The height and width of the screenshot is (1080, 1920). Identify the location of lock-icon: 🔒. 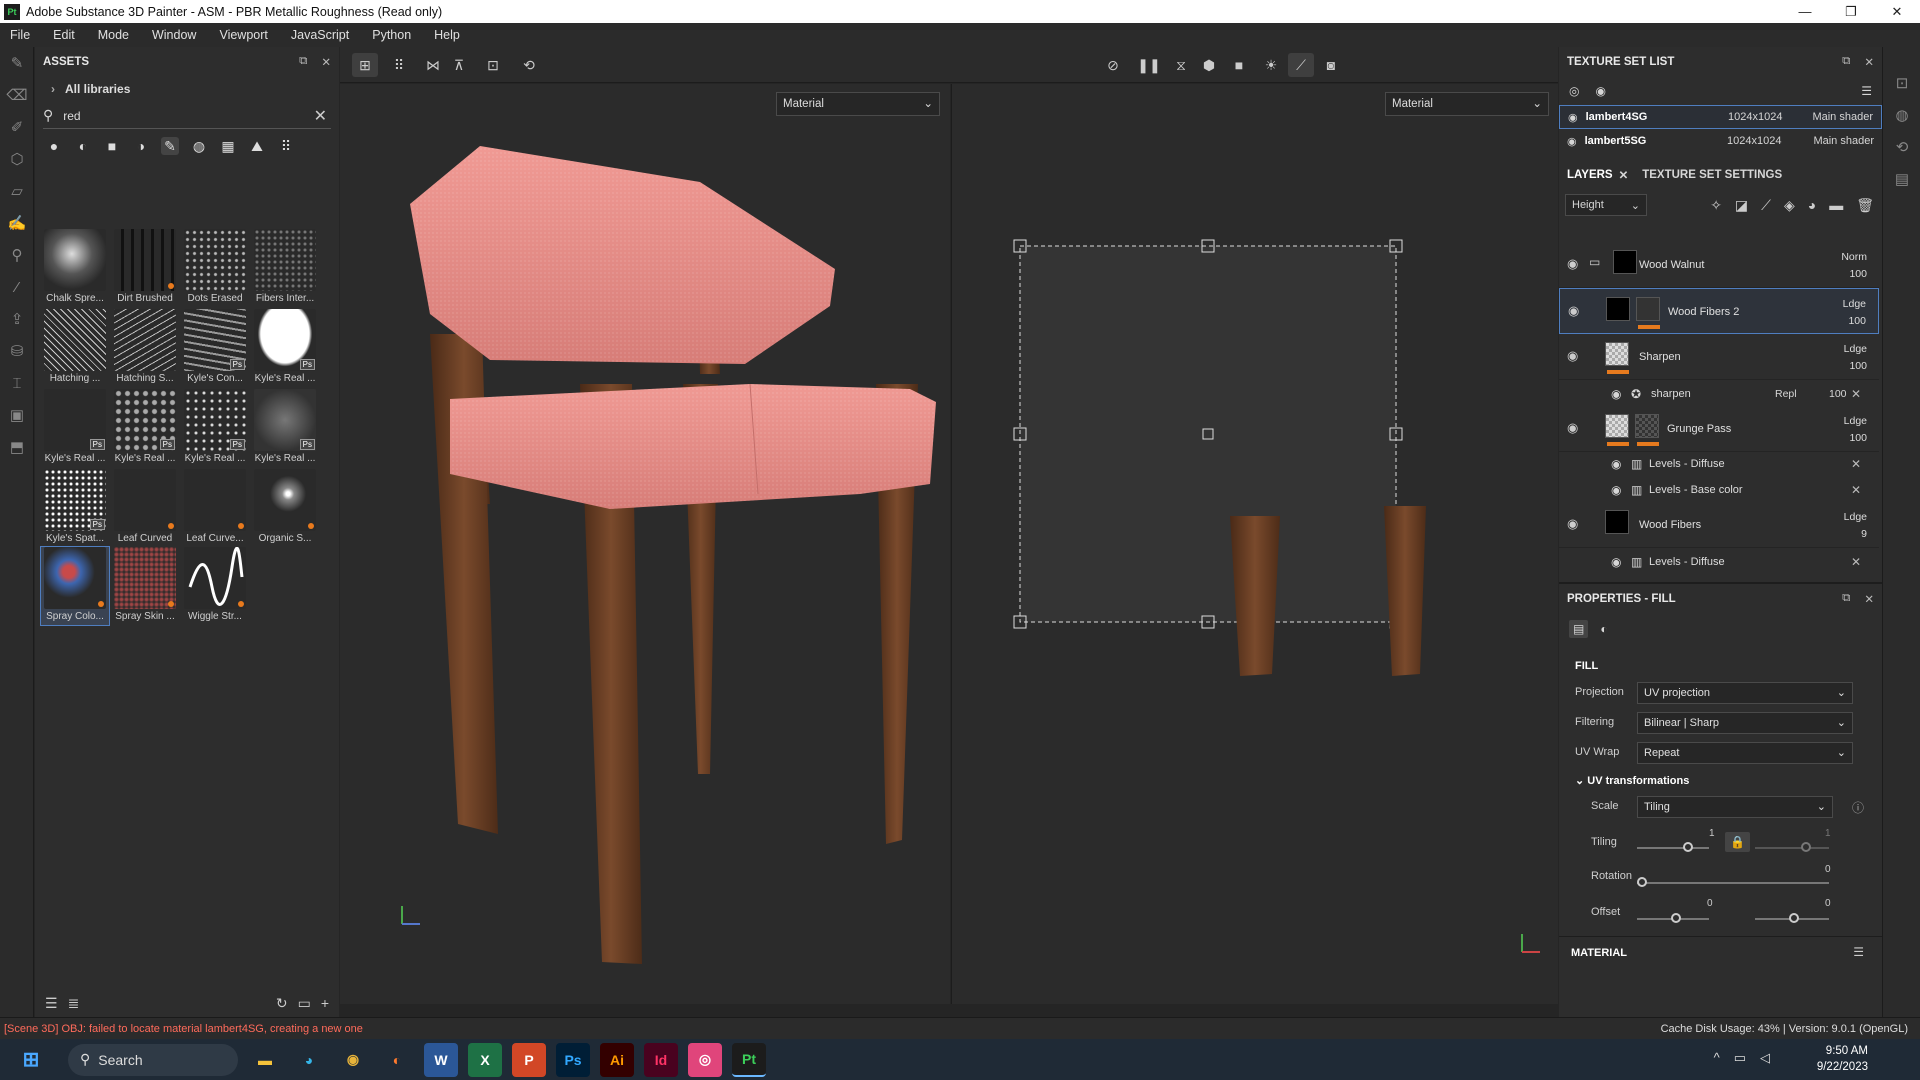
(1737, 842).